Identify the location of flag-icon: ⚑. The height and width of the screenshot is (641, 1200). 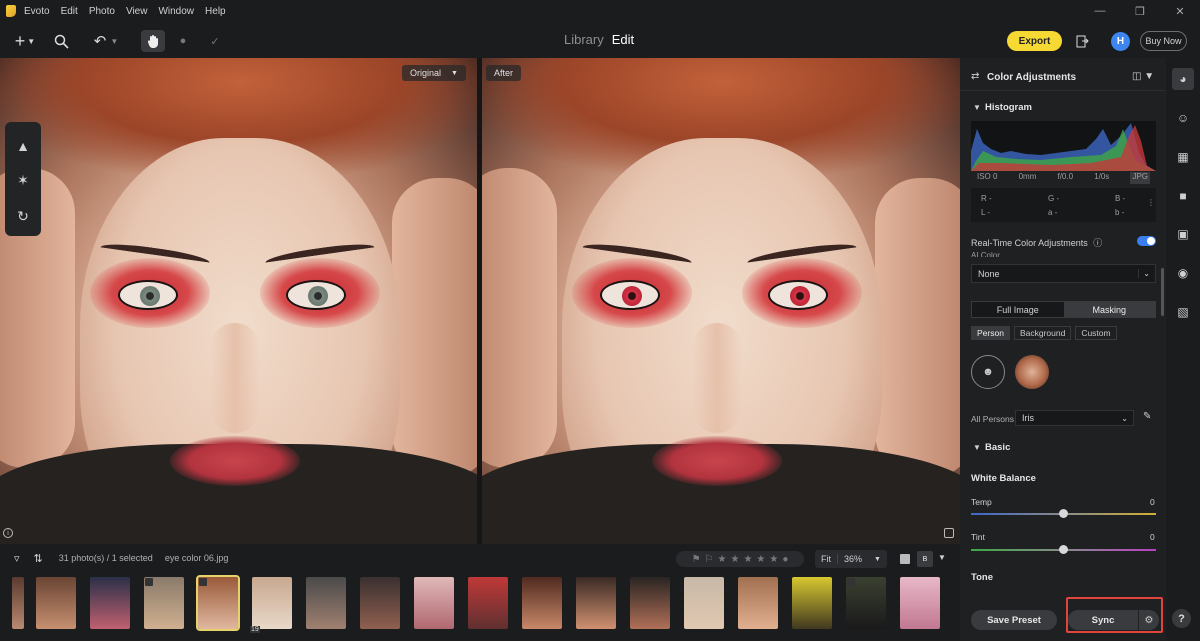
(696, 559).